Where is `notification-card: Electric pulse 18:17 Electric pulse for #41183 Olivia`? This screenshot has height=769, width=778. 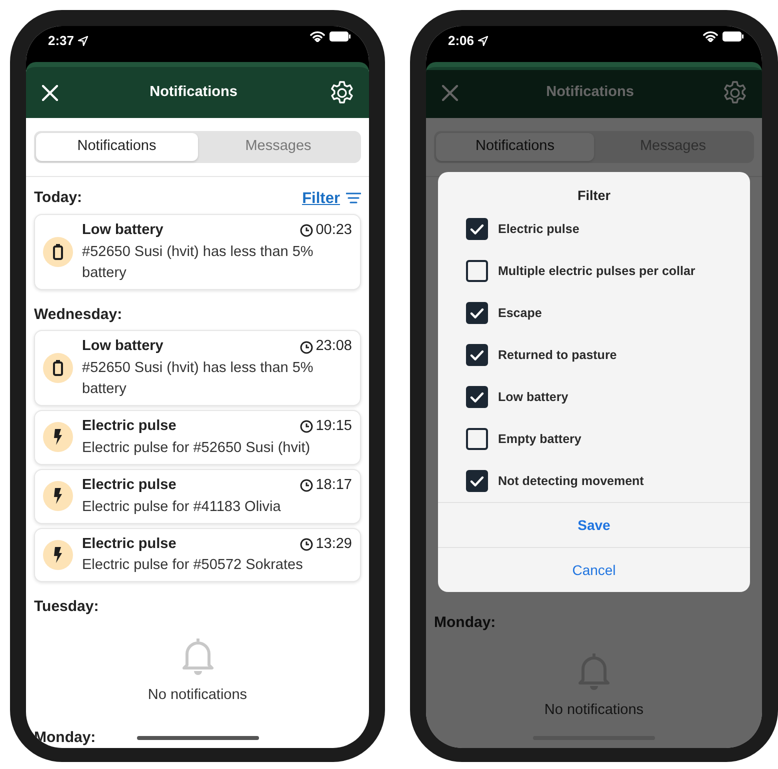
notification-card: Electric pulse 18:17 Electric pulse for #41183 Olivia is located at coordinates (197, 496).